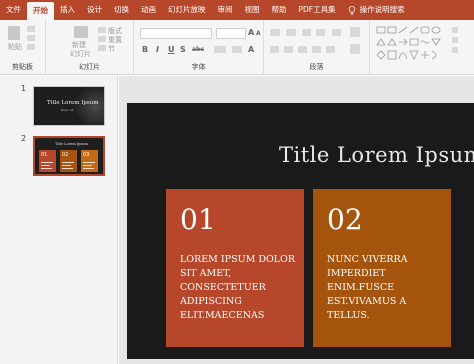 This screenshot has height=364, width=474. What do you see at coordinates (102, 39) in the screenshot?
I see `reset-icon` at bounding box center [102, 39].